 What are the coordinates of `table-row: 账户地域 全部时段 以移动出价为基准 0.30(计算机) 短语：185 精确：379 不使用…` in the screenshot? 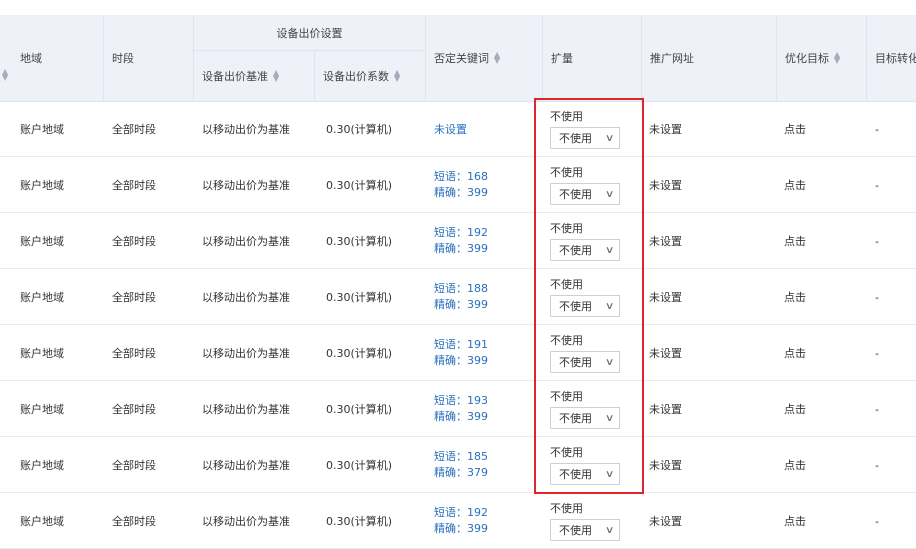 It's located at (458, 465).